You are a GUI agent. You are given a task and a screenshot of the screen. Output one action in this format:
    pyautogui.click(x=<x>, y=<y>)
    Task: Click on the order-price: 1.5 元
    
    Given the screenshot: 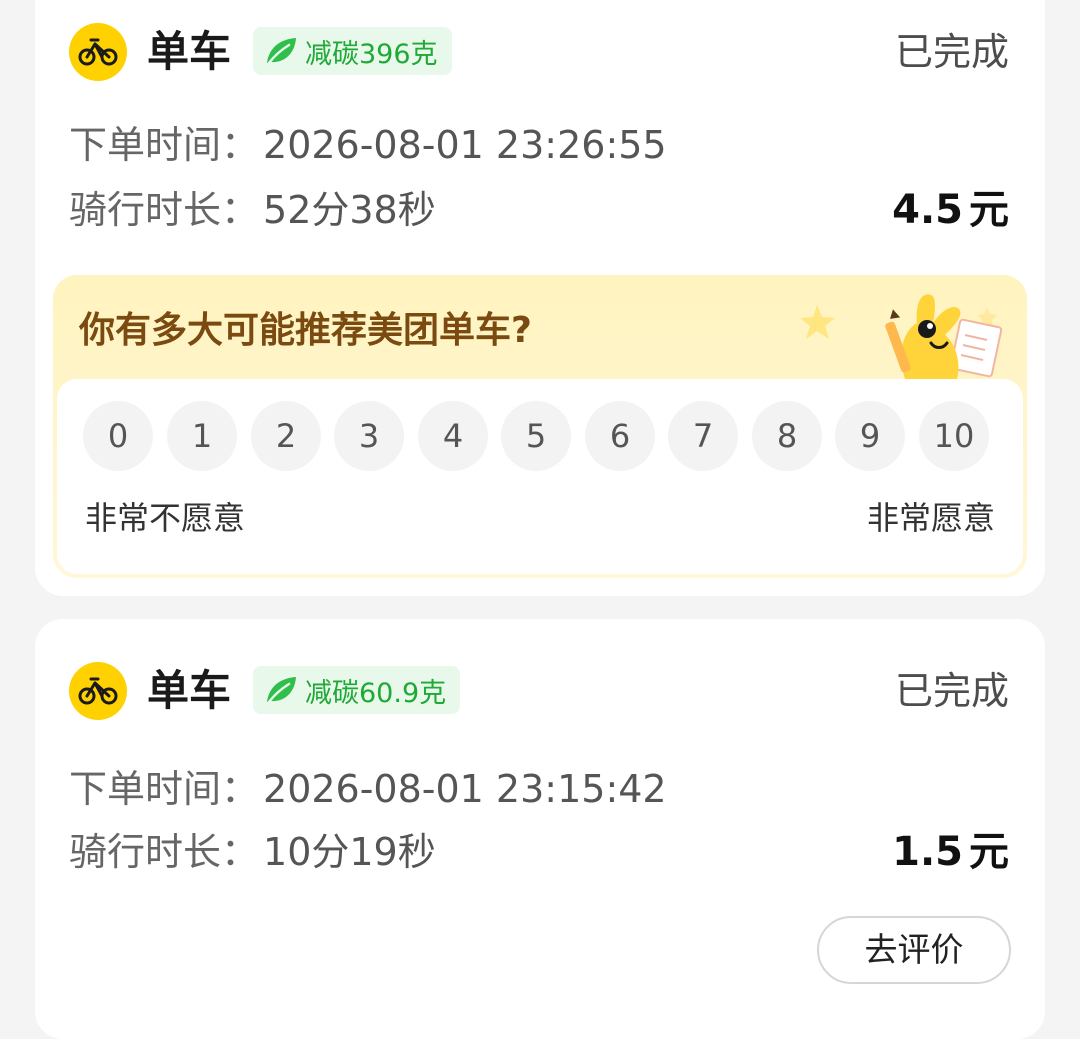 What is the action you would take?
    pyautogui.click(x=950, y=852)
    